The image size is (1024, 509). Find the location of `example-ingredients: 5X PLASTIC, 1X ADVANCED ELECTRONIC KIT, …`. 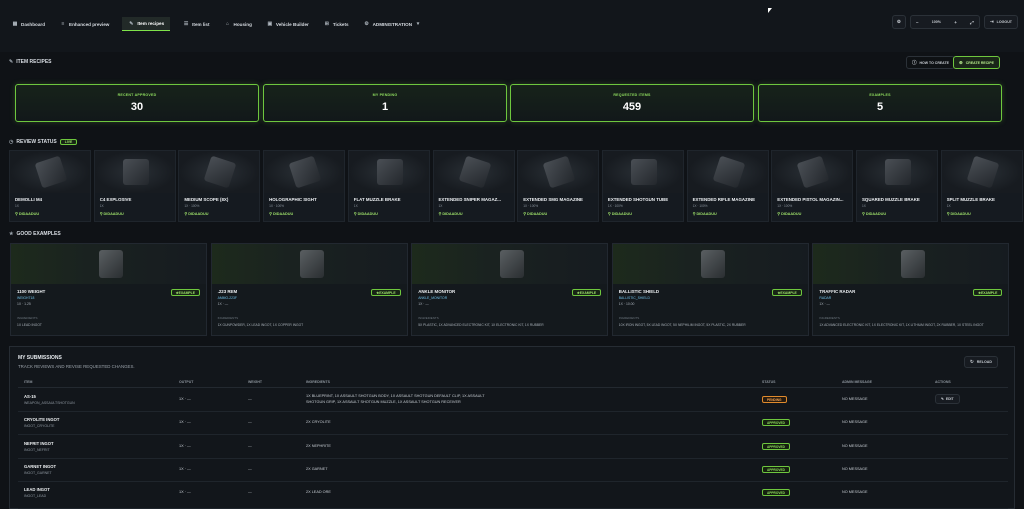

example-ingredients: 5X PLASTIC, 1X ADVANCED ELECTRONIC KIT, … is located at coordinates (481, 325).